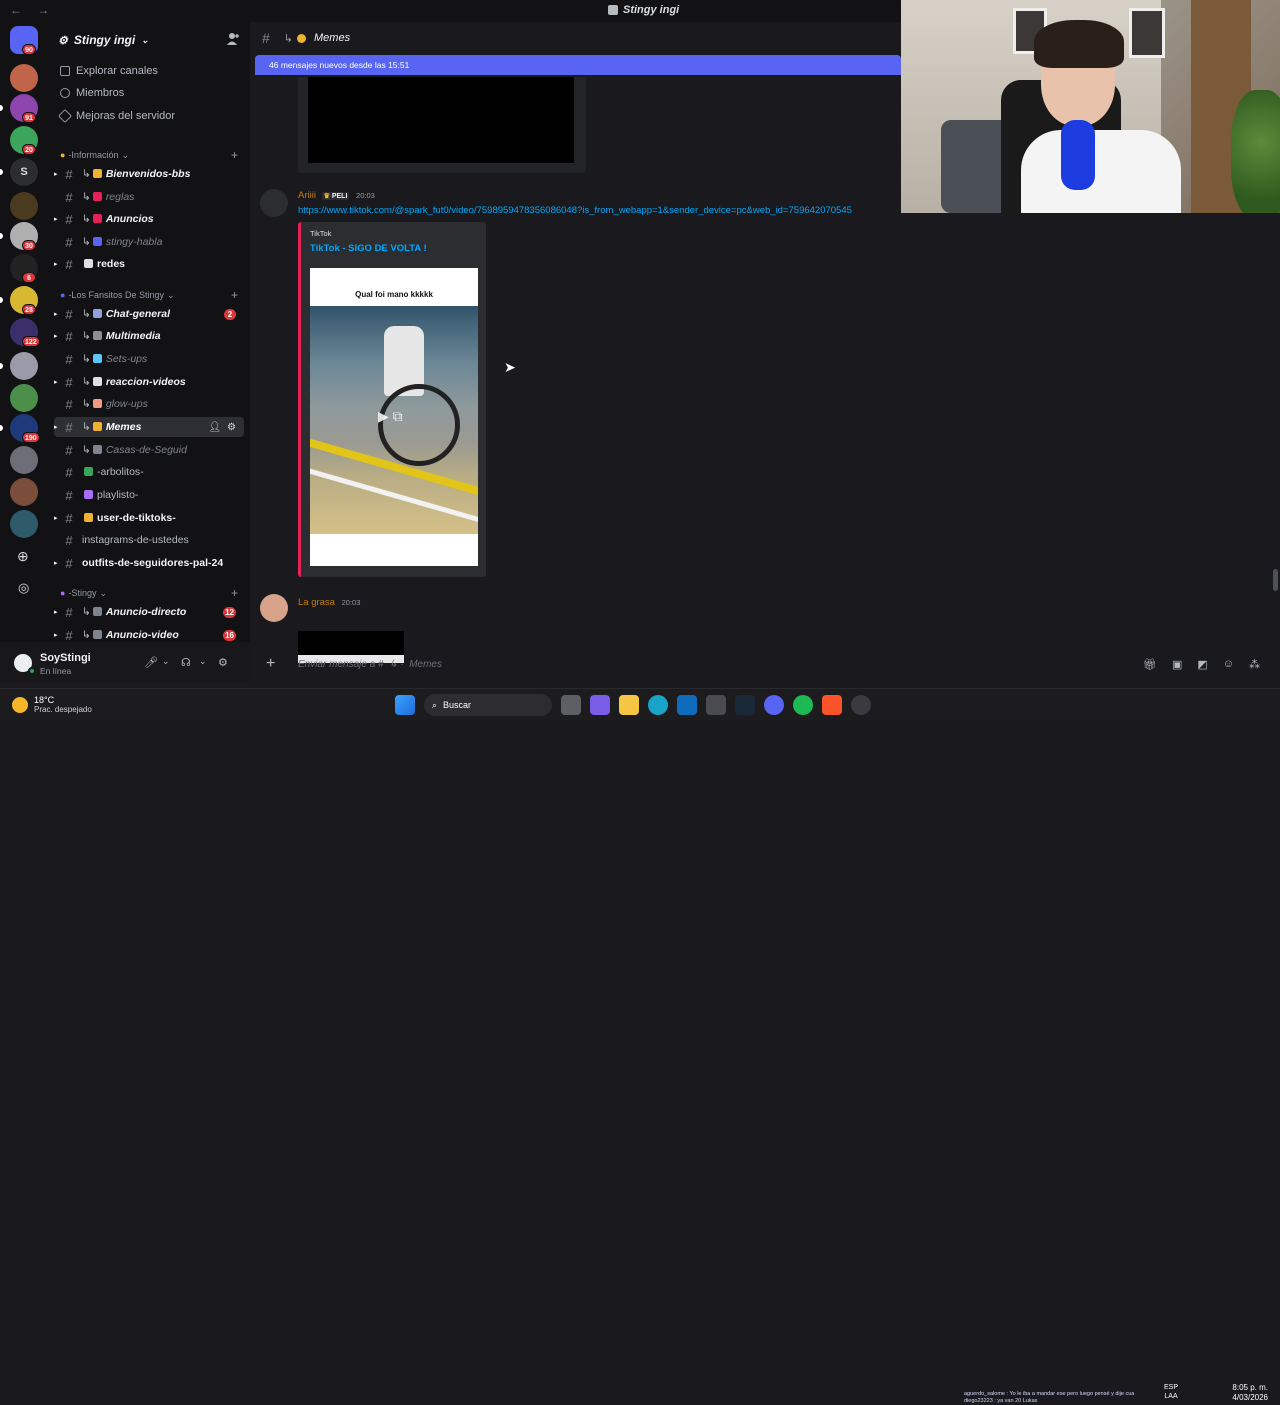  I want to click on category-info: ● -Información ⌄ +, so click(149, 155).